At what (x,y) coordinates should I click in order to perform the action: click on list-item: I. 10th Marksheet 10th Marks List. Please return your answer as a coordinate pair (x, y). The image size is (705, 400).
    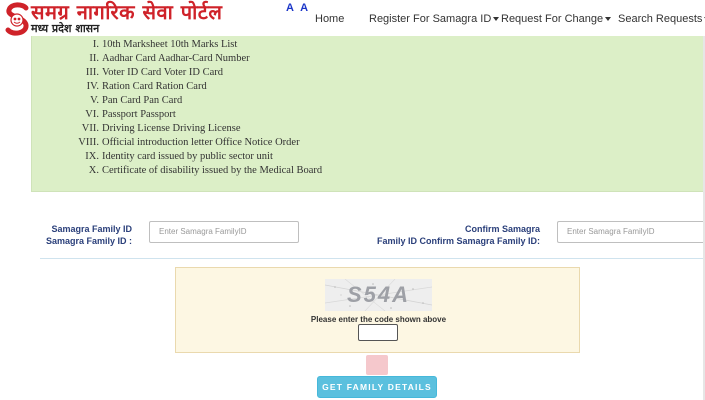
    Looking at the image, I should click on (165, 44).